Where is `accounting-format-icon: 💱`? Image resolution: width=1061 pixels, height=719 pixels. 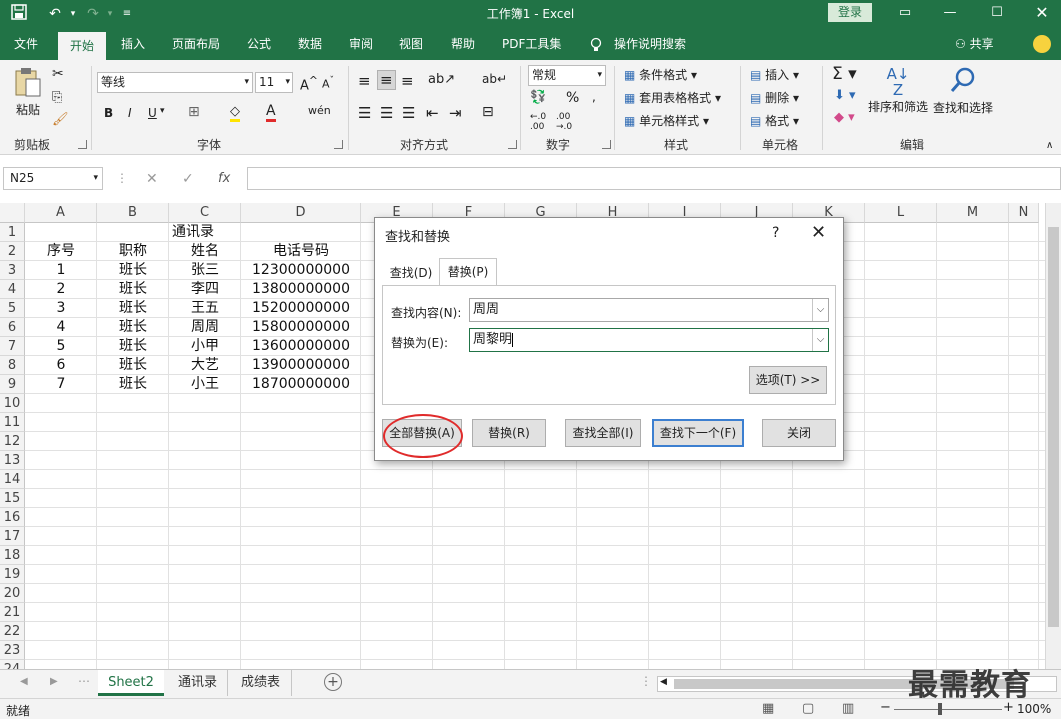 accounting-format-icon: 💱 is located at coordinates (538, 97).